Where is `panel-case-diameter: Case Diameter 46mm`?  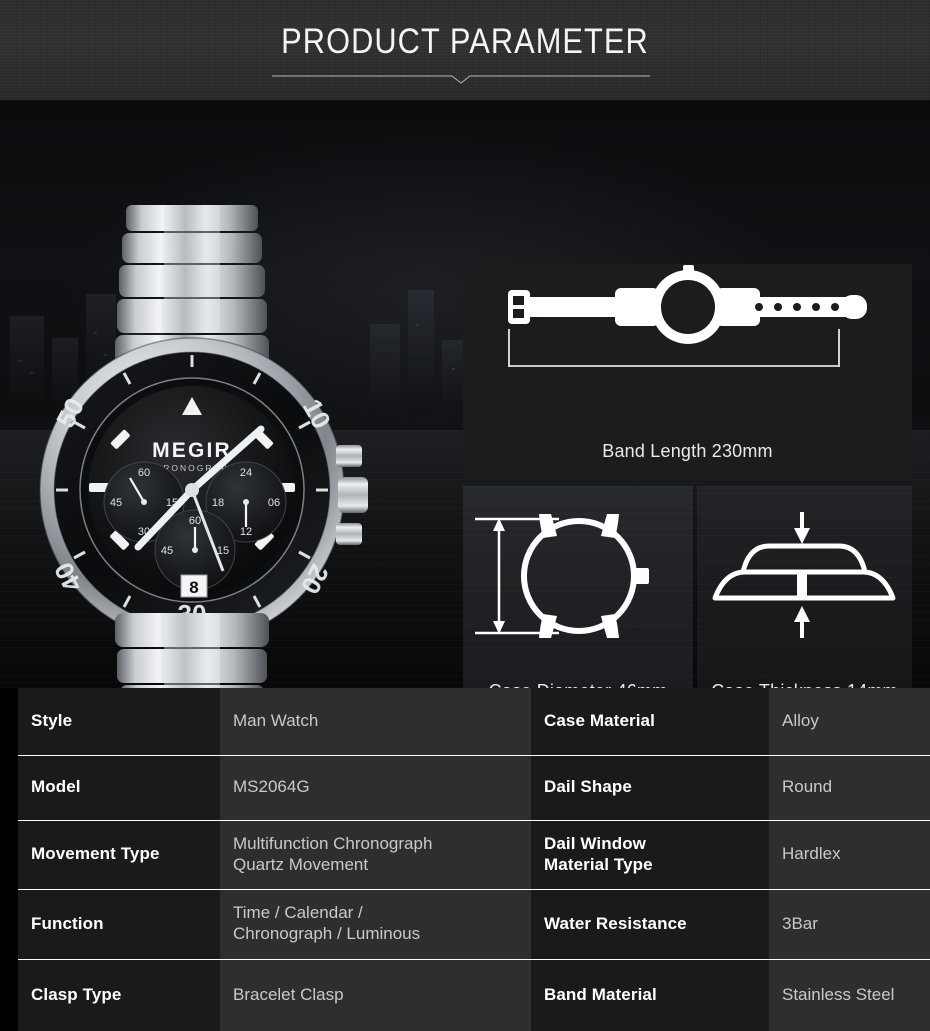 panel-case-diameter: Case Diameter 46mm is located at coordinates (578, 587).